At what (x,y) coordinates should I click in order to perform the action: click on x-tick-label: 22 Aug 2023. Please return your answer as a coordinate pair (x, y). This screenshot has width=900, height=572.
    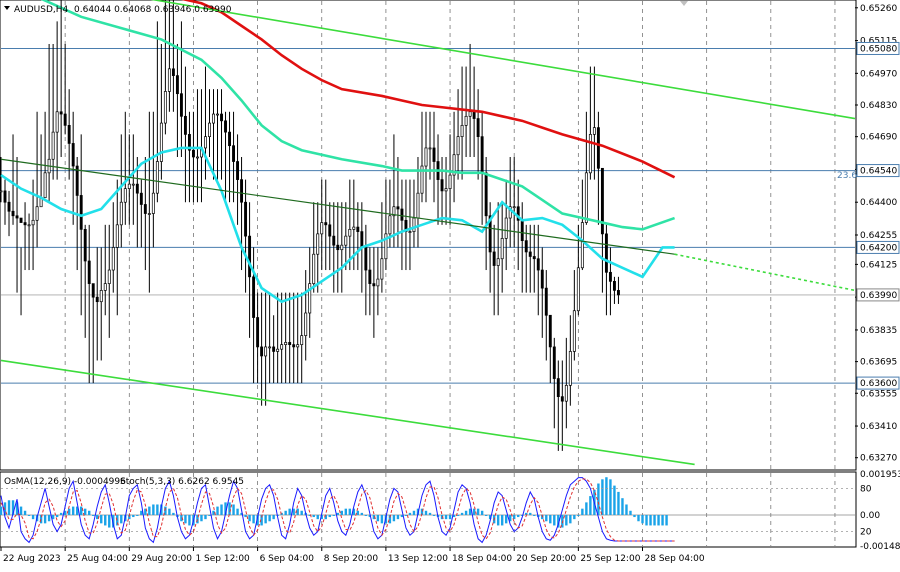
    Looking at the image, I should click on (32, 559).